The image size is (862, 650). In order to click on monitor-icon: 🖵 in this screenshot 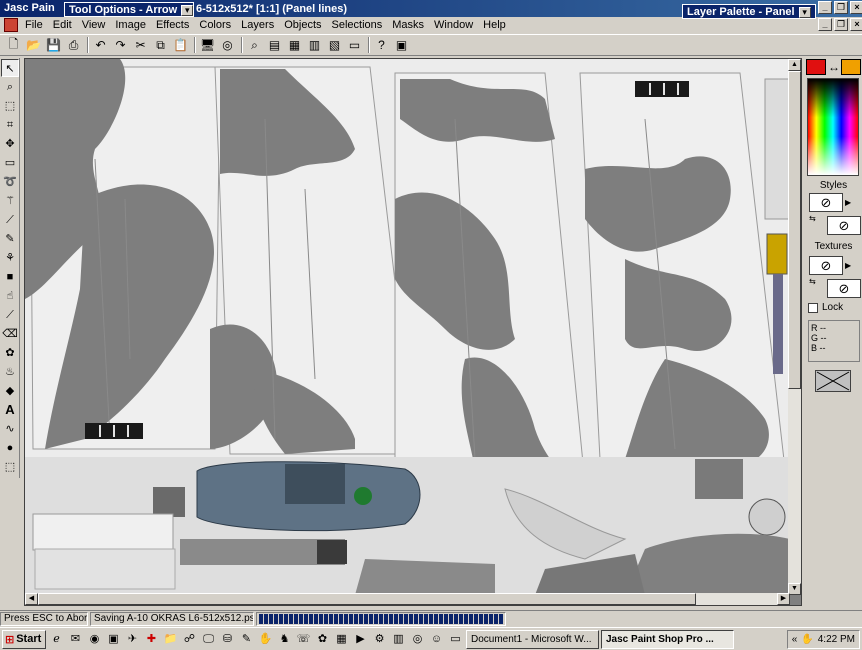, I will do `click(208, 639)`.